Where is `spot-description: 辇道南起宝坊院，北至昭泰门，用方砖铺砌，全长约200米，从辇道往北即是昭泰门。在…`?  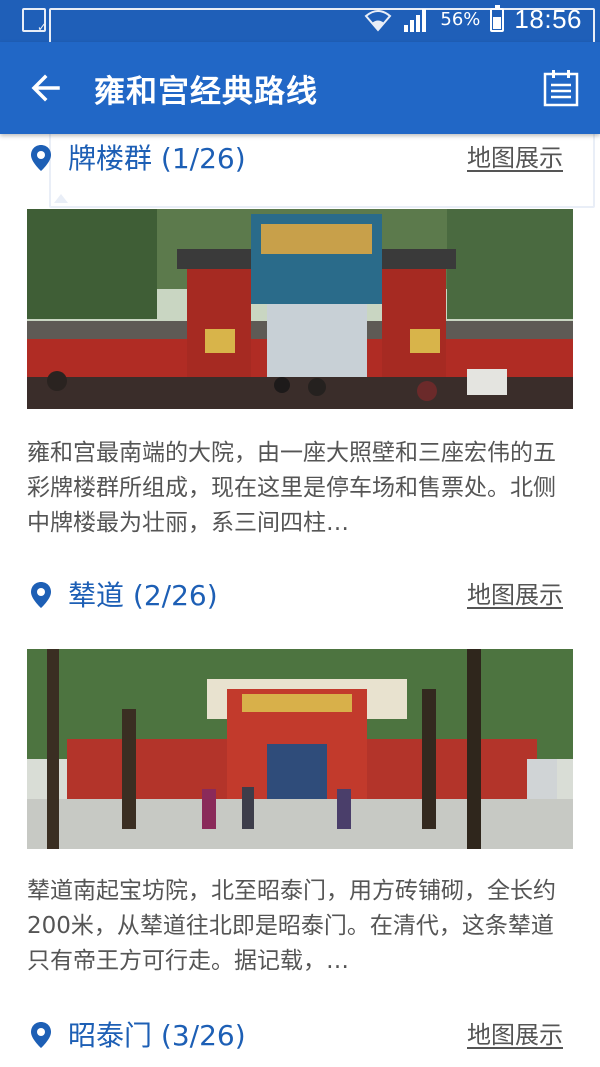 spot-description: 辇道南起宝坊院，北至昭泰门，用方砖铺砌，全长约200米，从辇道往北即是昭泰门。在… is located at coordinates (291, 926).